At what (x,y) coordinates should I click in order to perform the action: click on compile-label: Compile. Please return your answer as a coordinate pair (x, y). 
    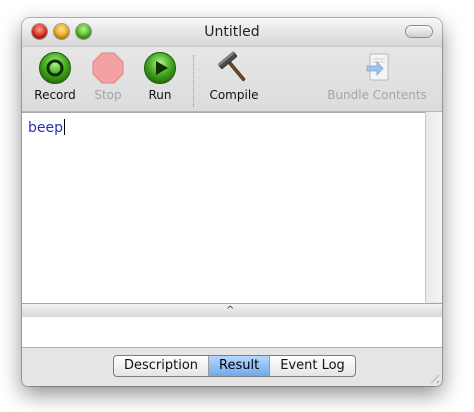
    Looking at the image, I should click on (234, 95).